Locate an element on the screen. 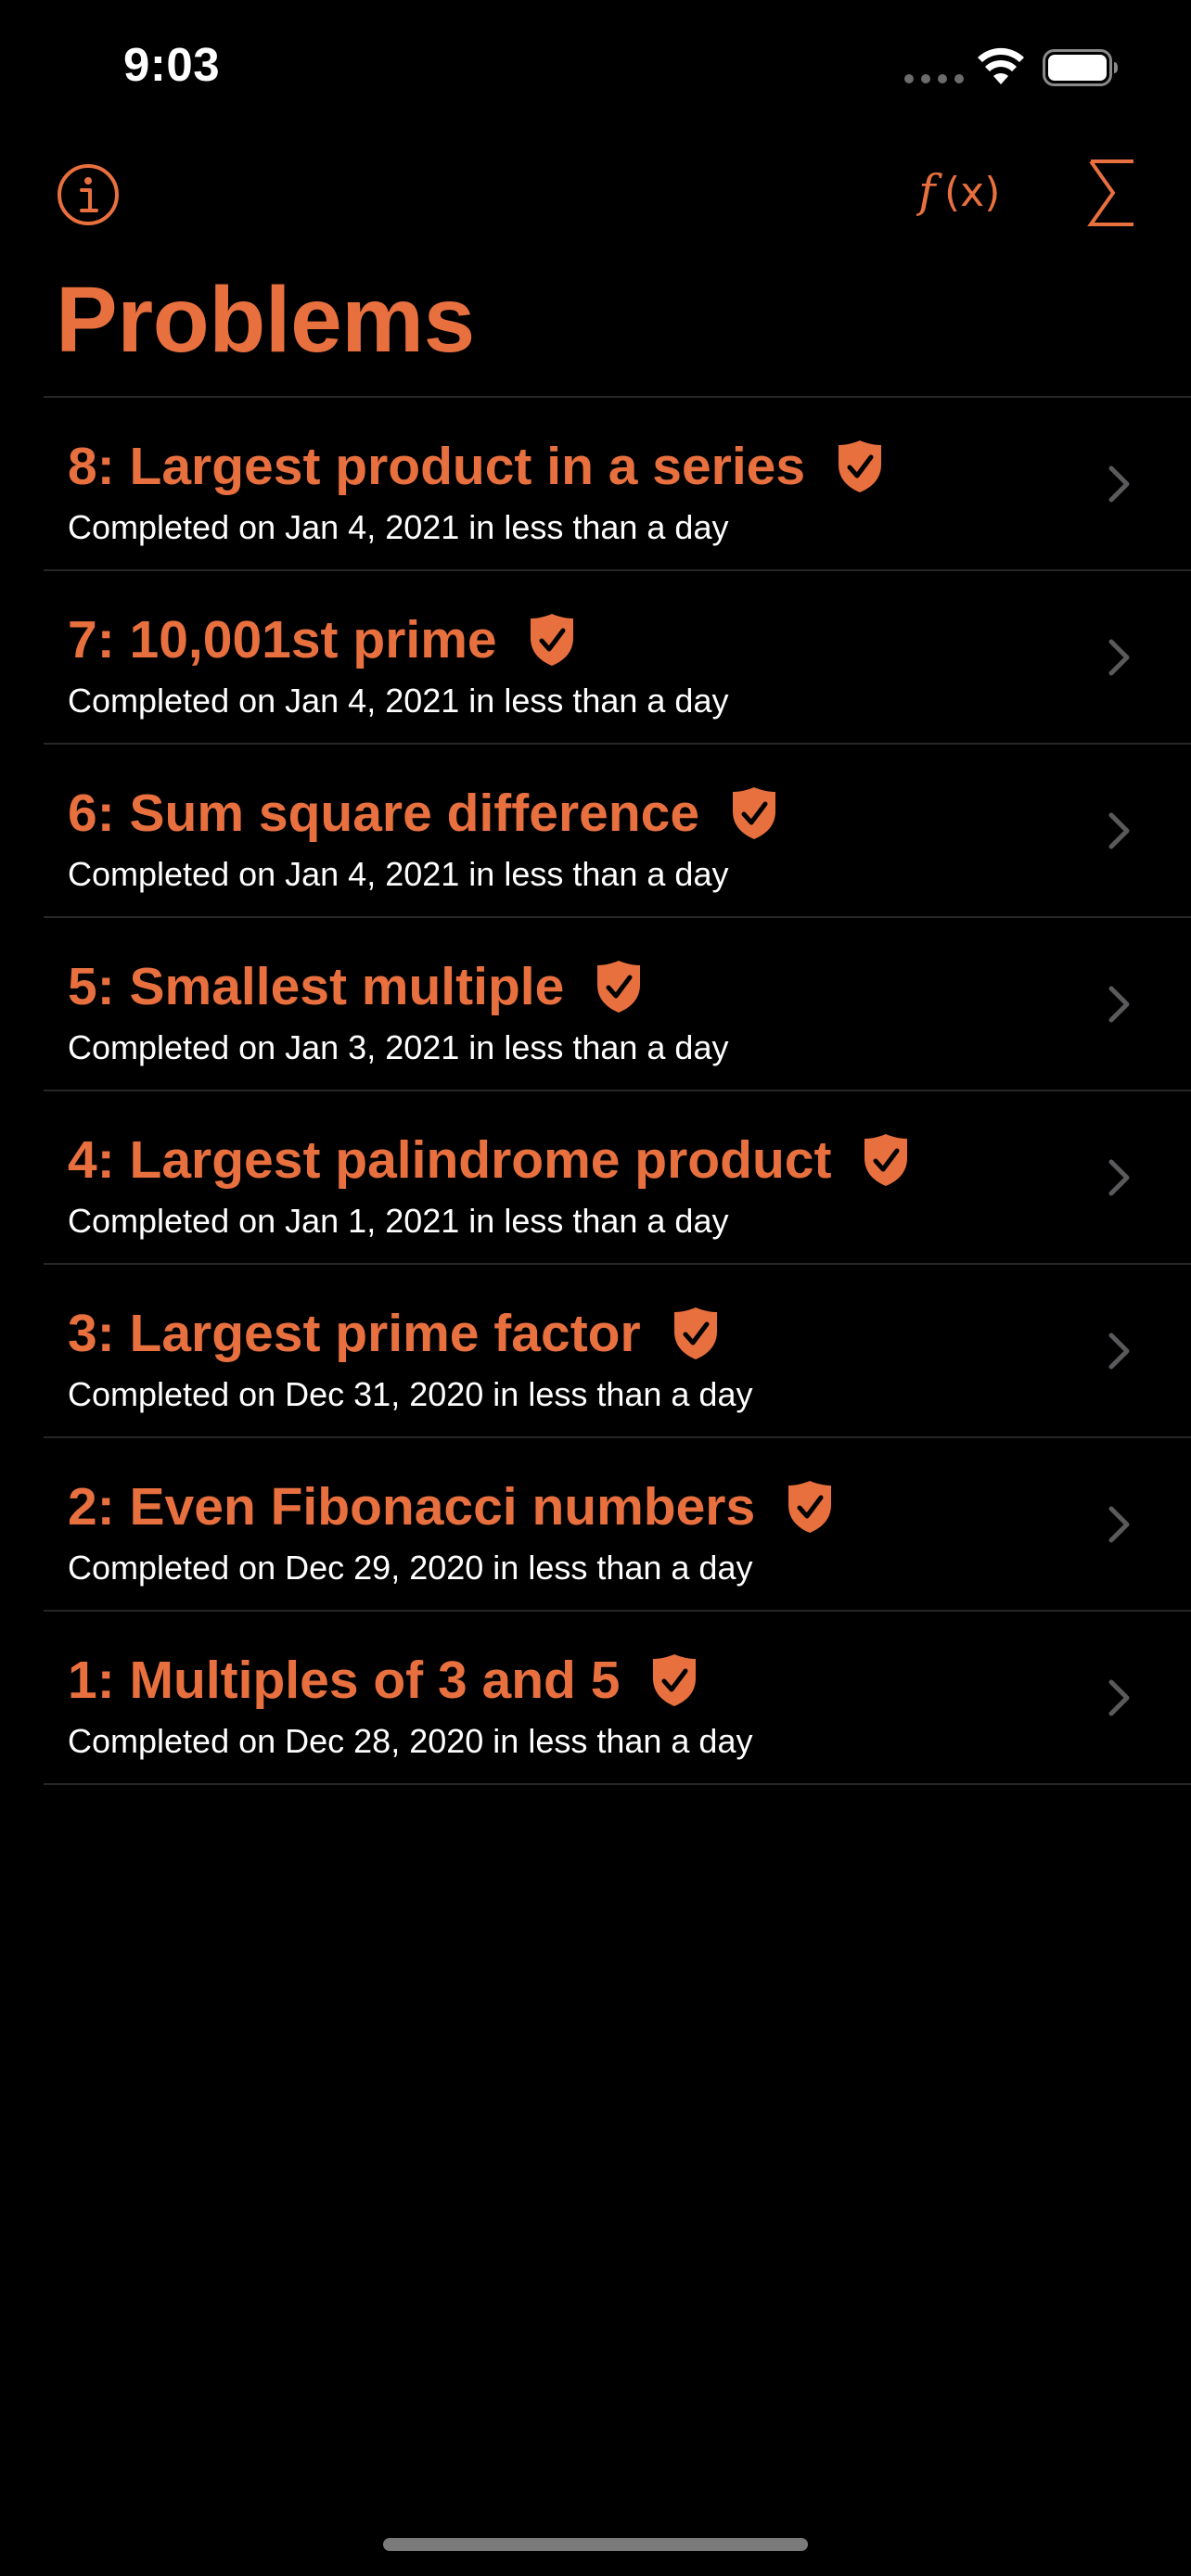 This screenshot has height=2576, width=1191. status-bar: 9:03 is located at coordinates (595, 69).